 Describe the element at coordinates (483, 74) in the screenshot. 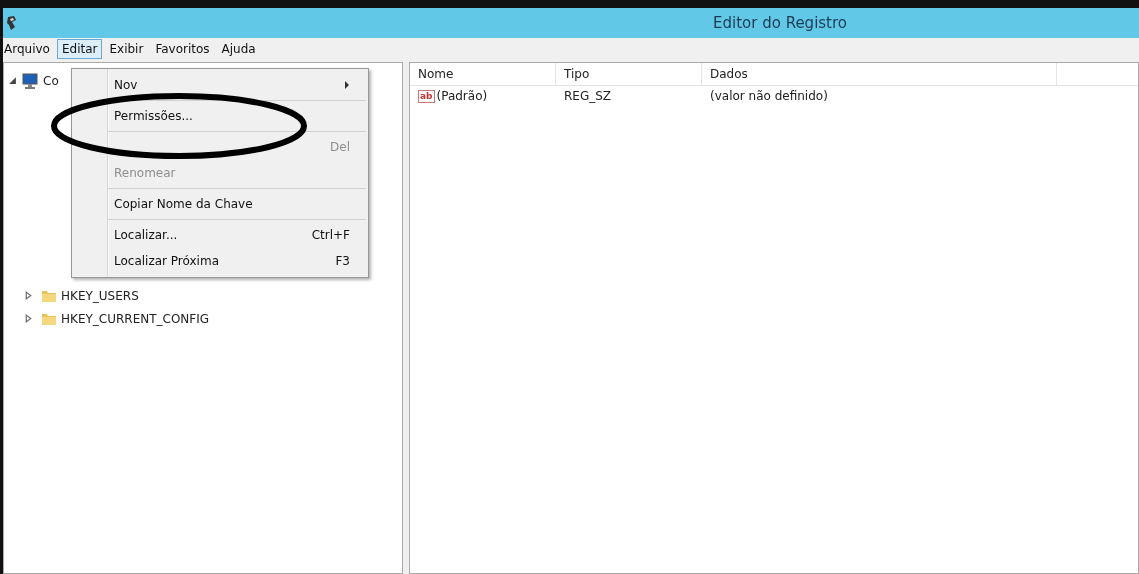

I see `column-header: Nome` at that location.